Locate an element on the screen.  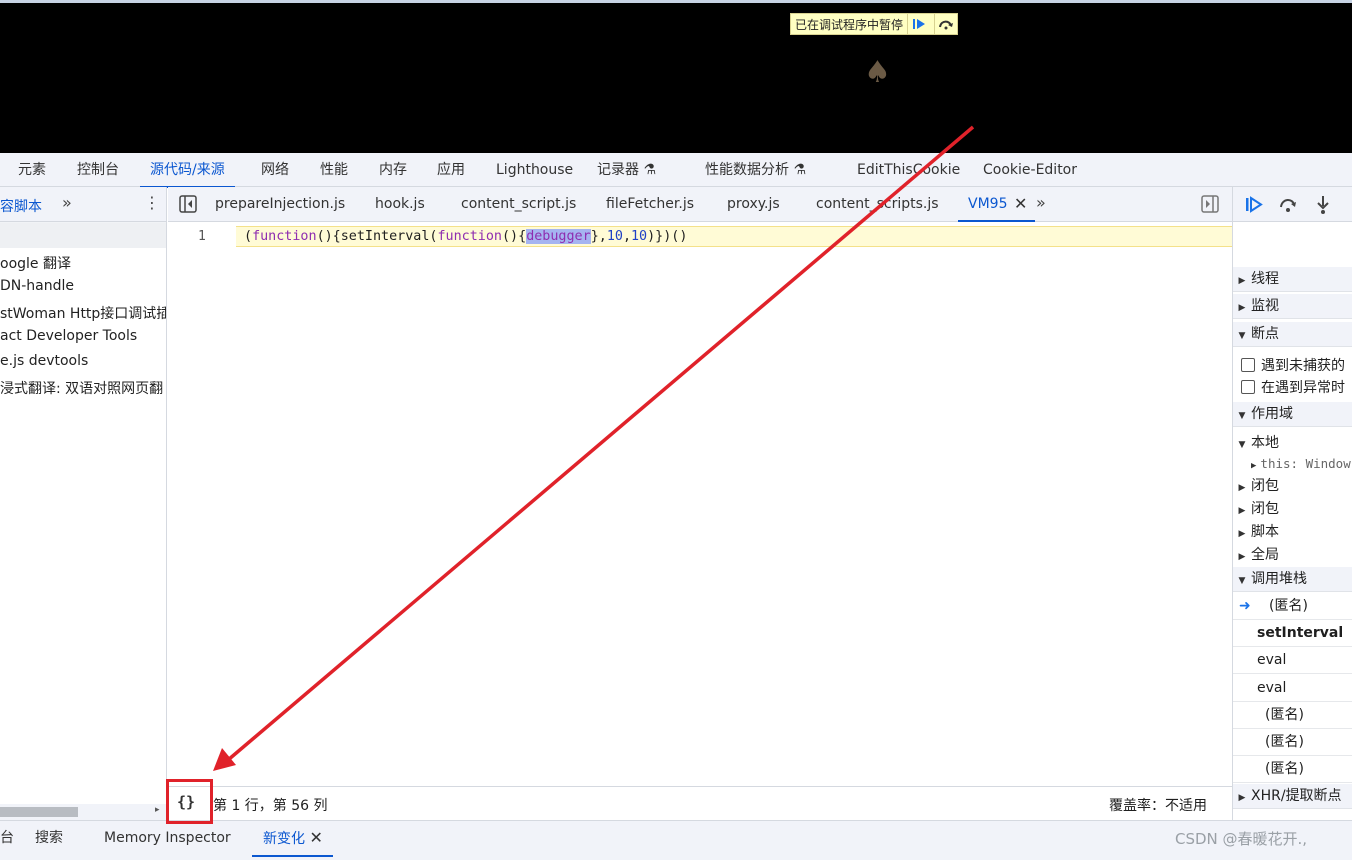
toggle-debugger-sidebar-icon is located at coordinates (1210, 206).